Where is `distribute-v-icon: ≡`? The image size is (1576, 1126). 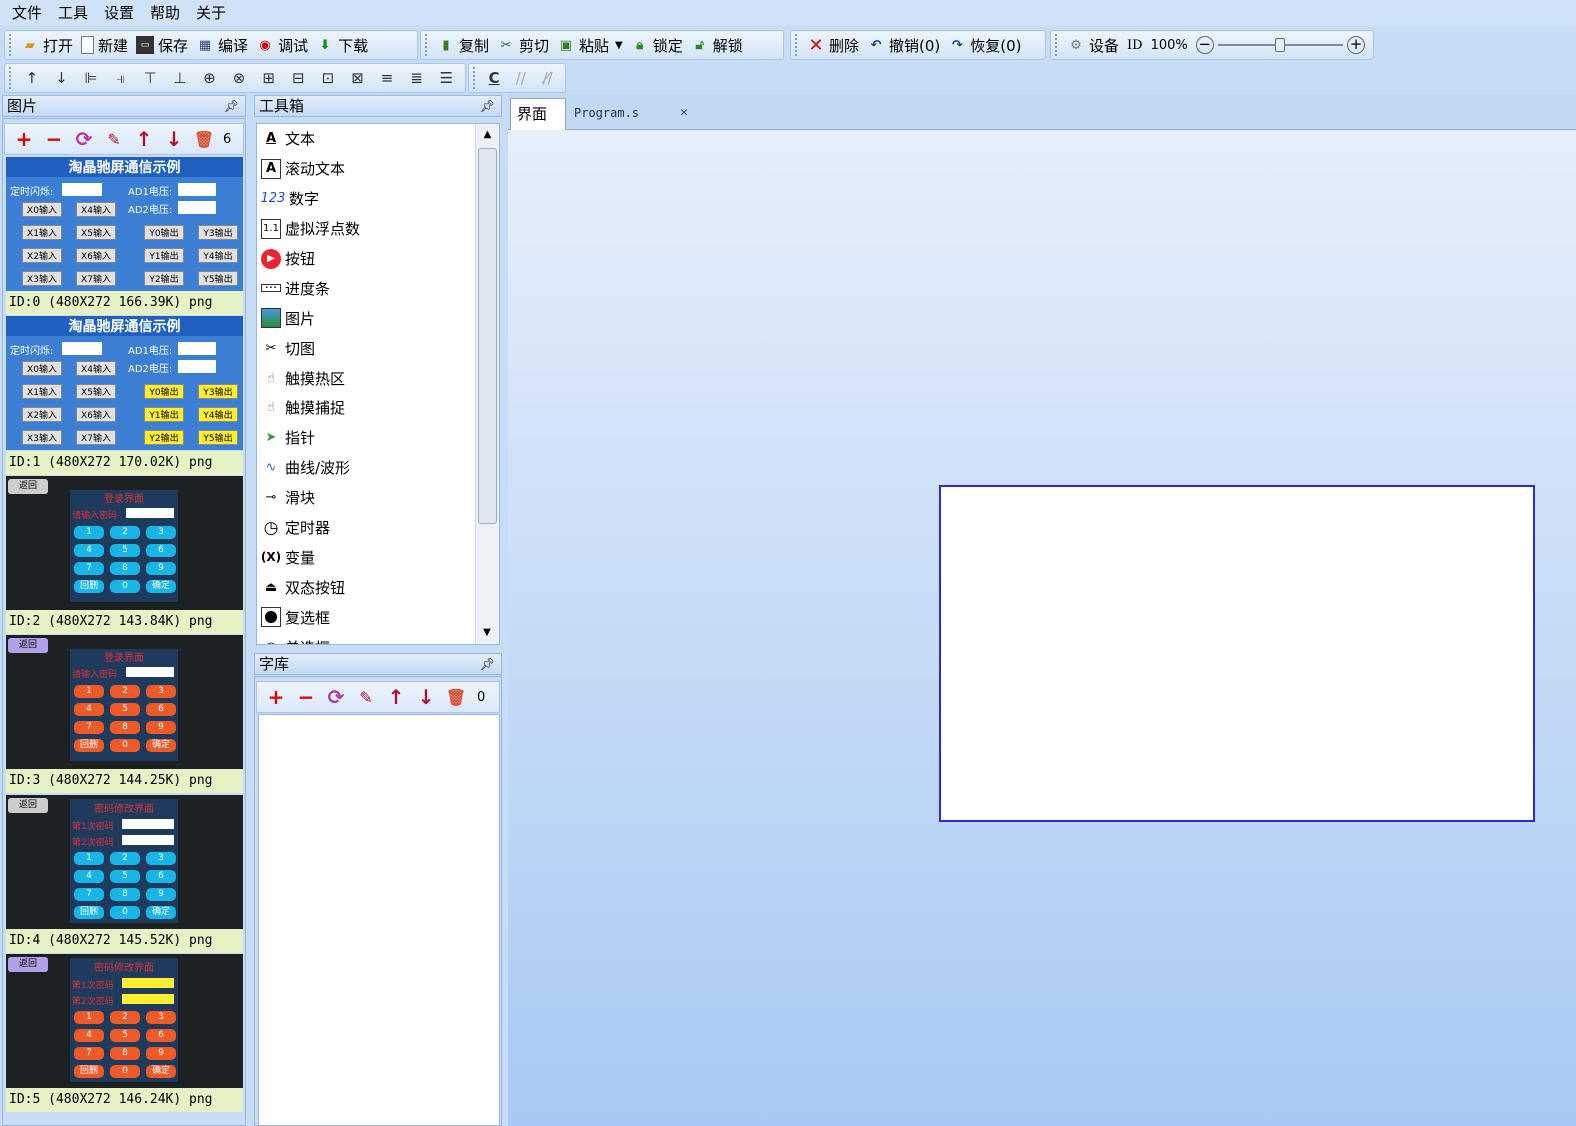 distribute-v-icon: ≡ is located at coordinates (387, 78).